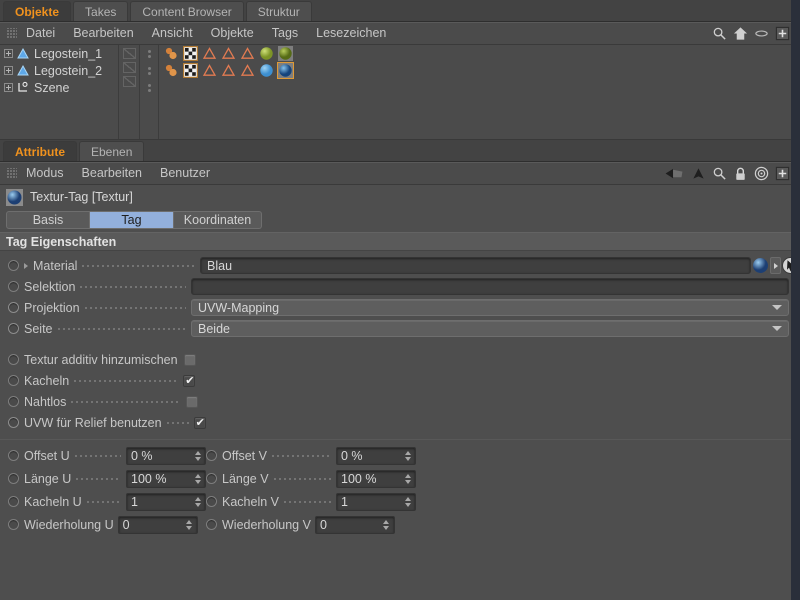 The height and width of the screenshot is (600, 800). What do you see at coordinates (218, 220) in the screenshot?
I see `tab-koordinaten: Koordinaten` at bounding box center [218, 220].